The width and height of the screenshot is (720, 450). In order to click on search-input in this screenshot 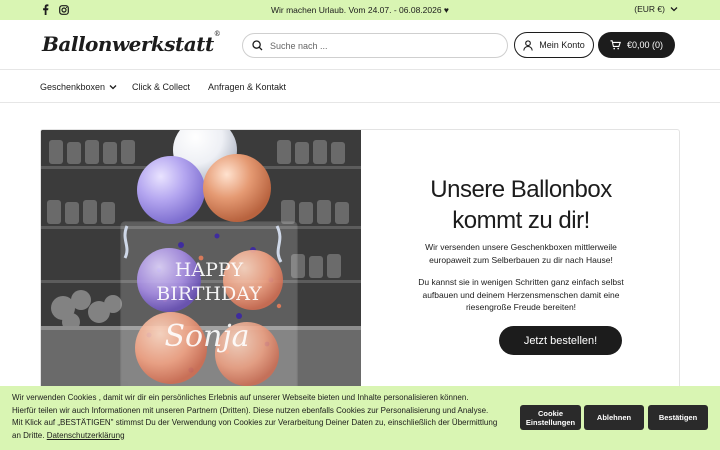, I will do `click(380, 45)`.